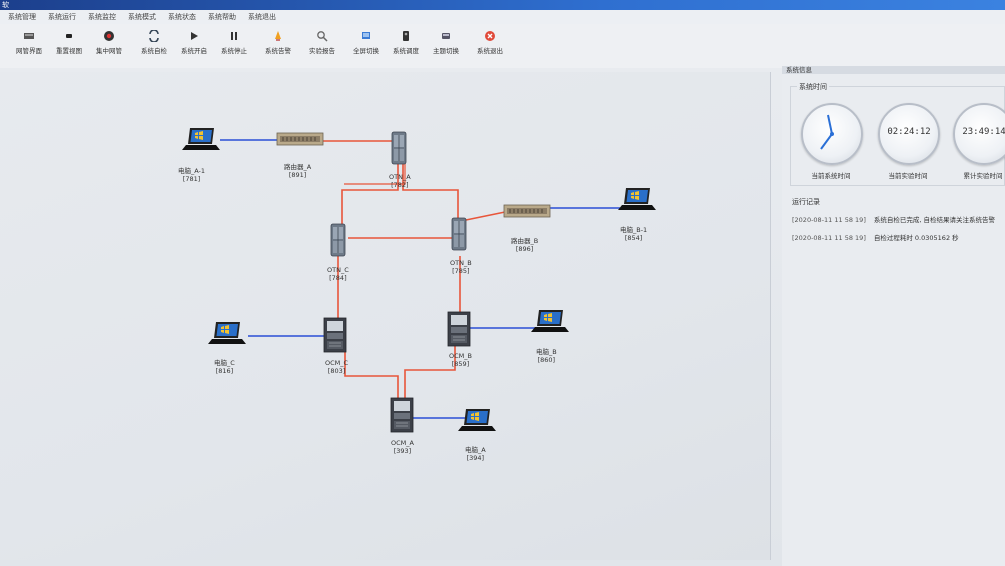 Image resolution: width=1005 pixels, height=566 pixels. I want to click on self-check-label: 系统自检, so click(154, 51).